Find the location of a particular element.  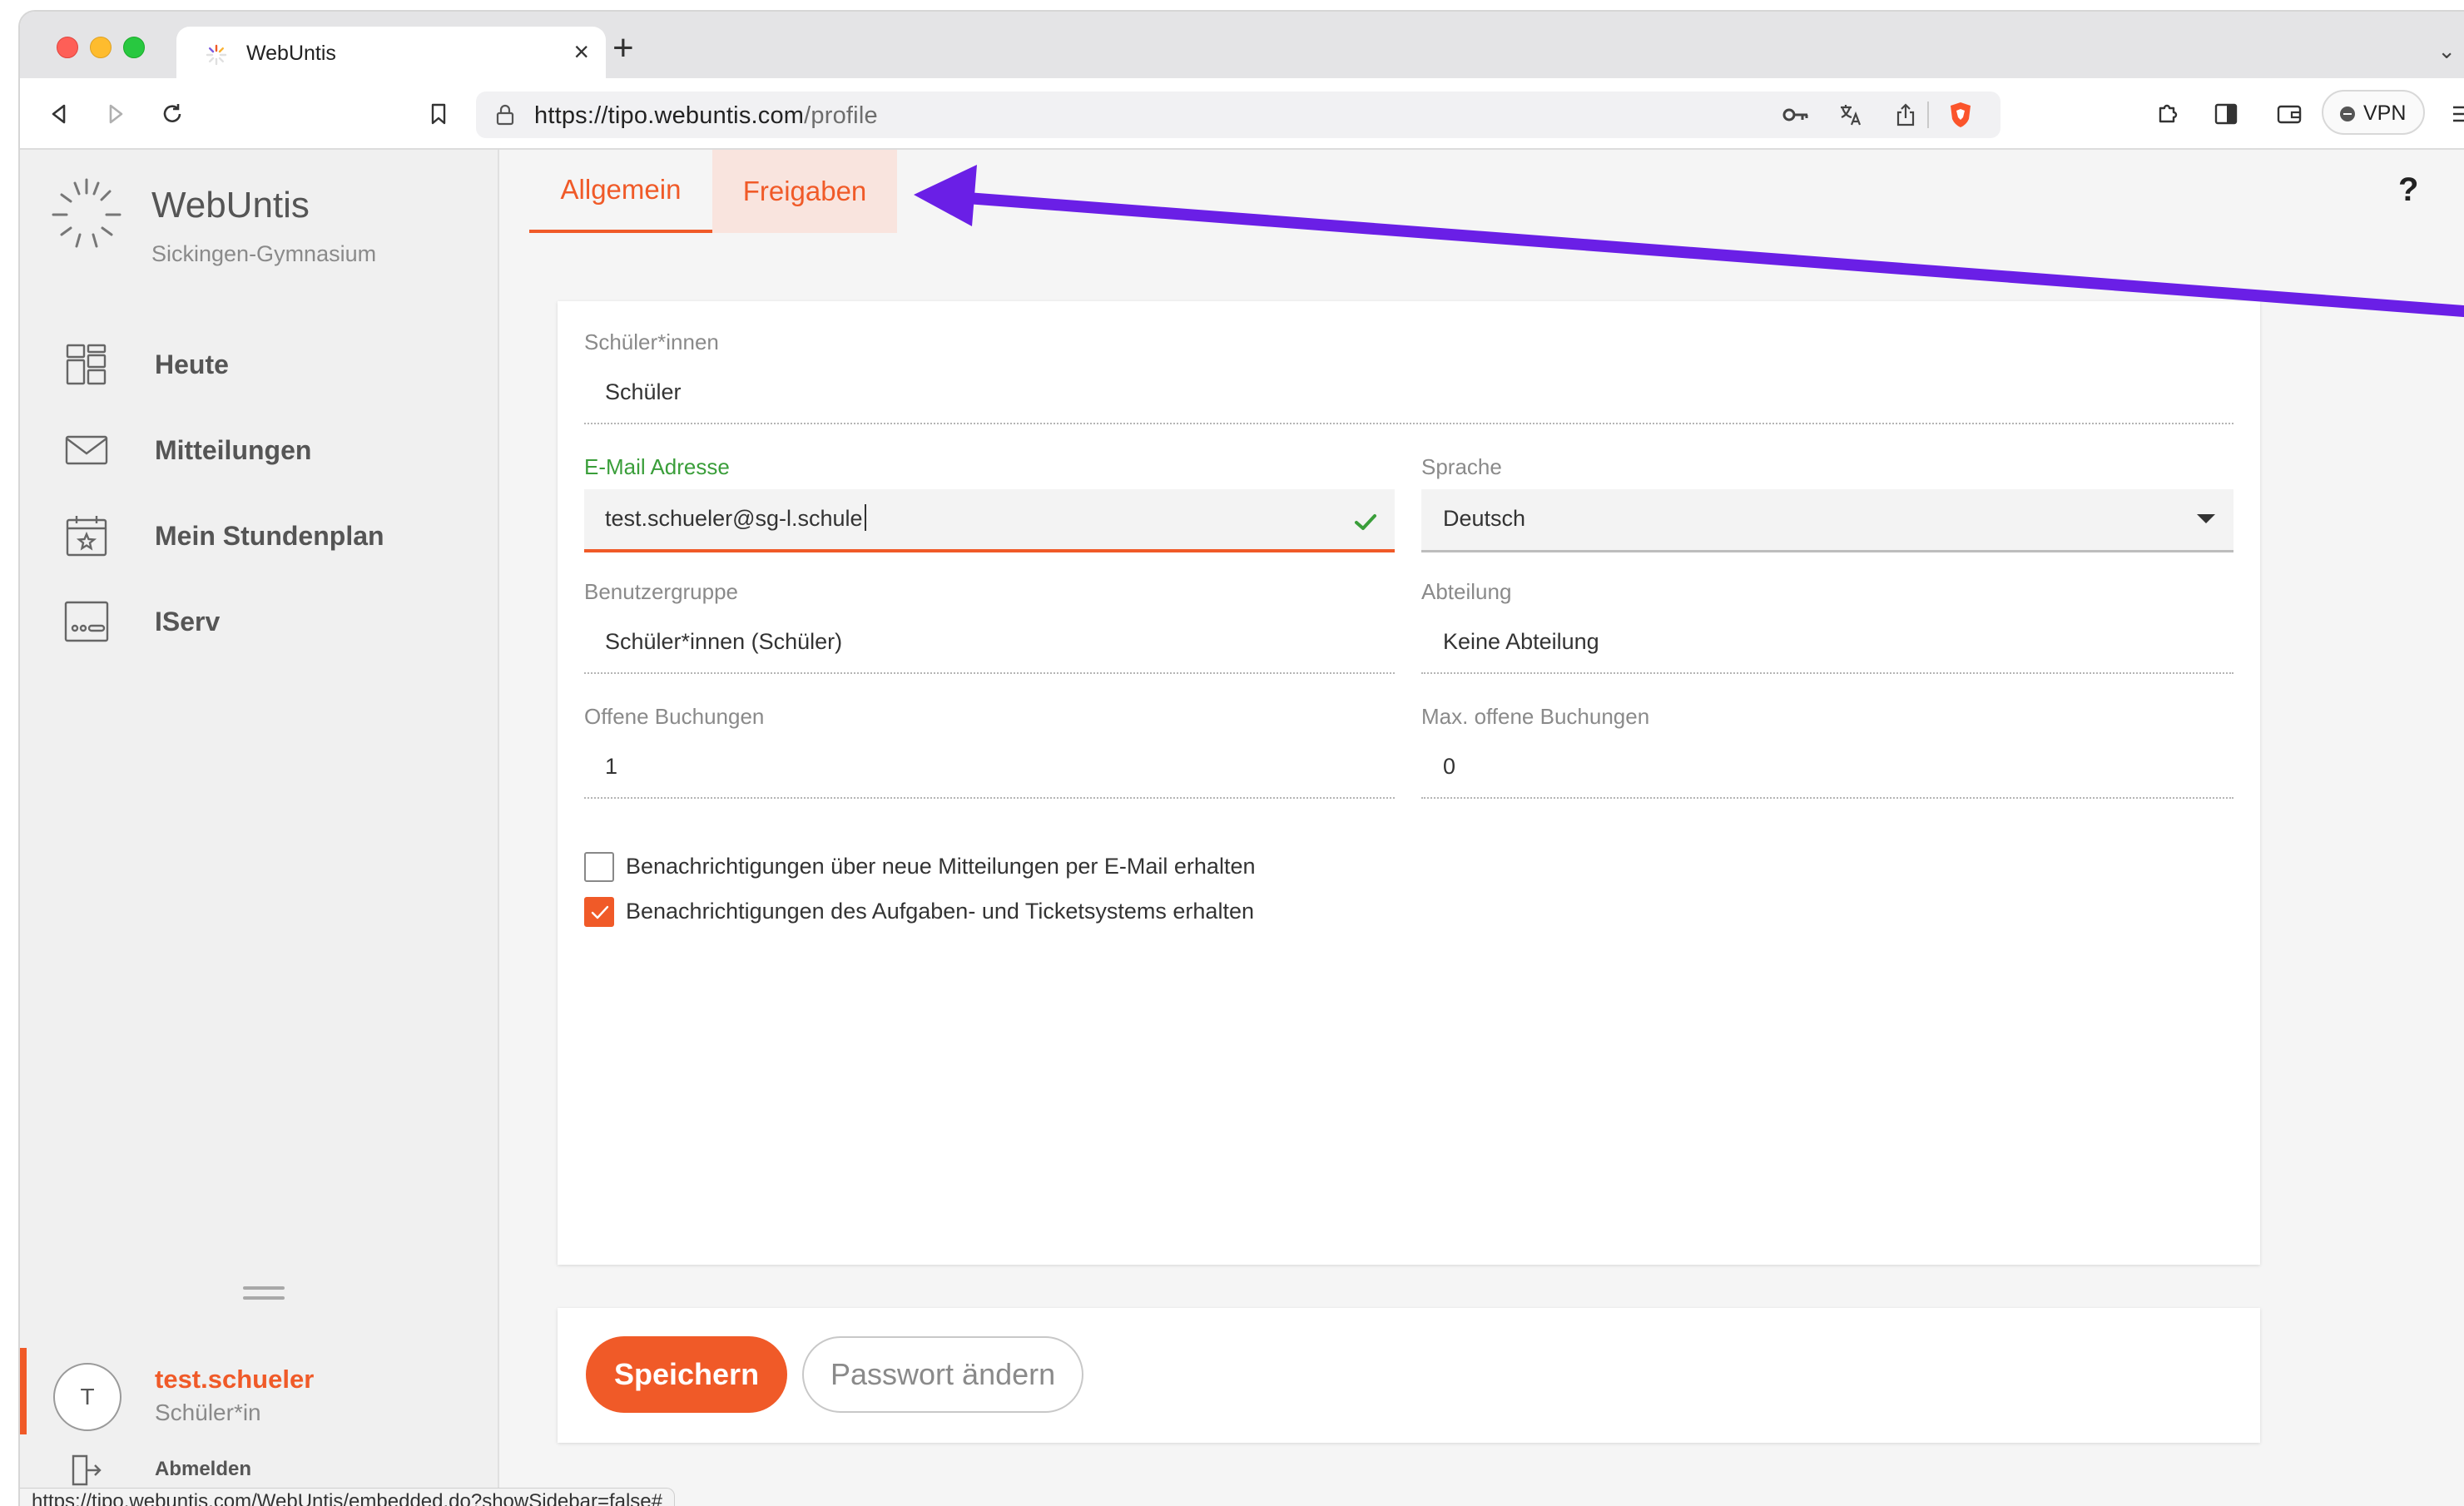

key-icon is located at coordinates (1795, 115).